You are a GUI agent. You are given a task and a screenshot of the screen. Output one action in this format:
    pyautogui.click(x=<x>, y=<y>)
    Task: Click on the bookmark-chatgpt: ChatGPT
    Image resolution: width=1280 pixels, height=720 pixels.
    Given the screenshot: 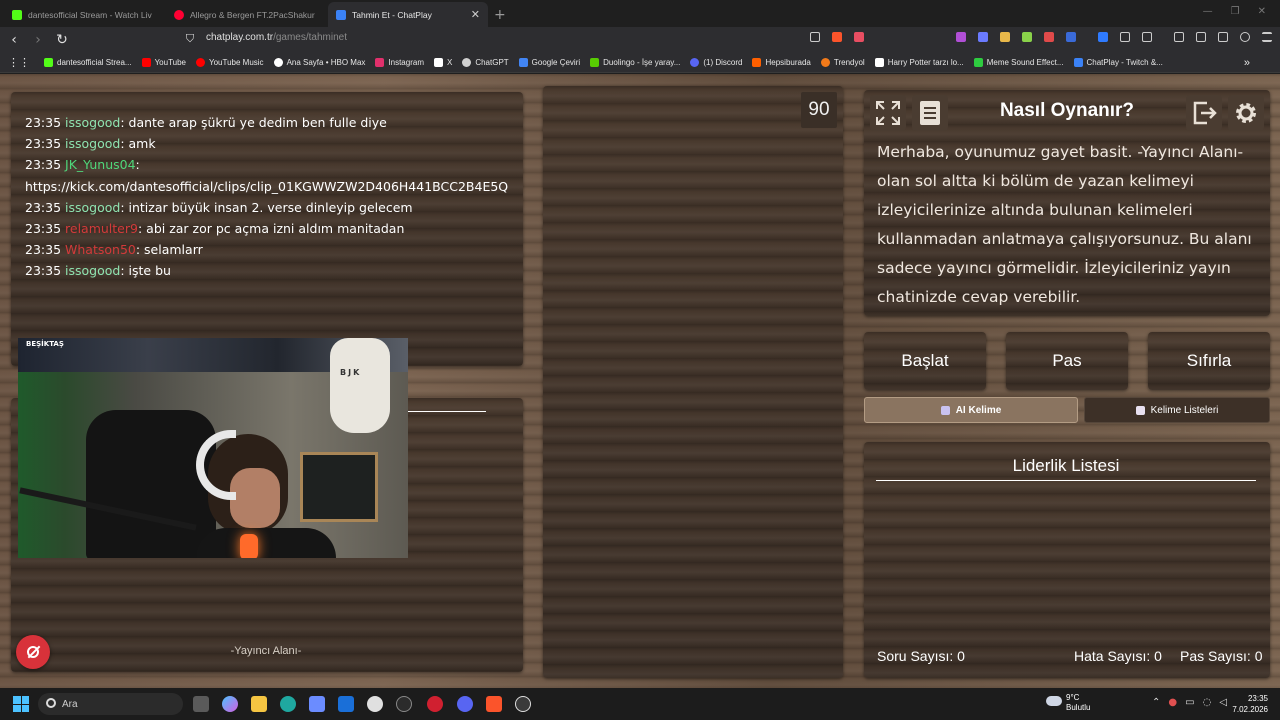 What is the action you would take?
    pyautogui.click(x=485, y=62)
    